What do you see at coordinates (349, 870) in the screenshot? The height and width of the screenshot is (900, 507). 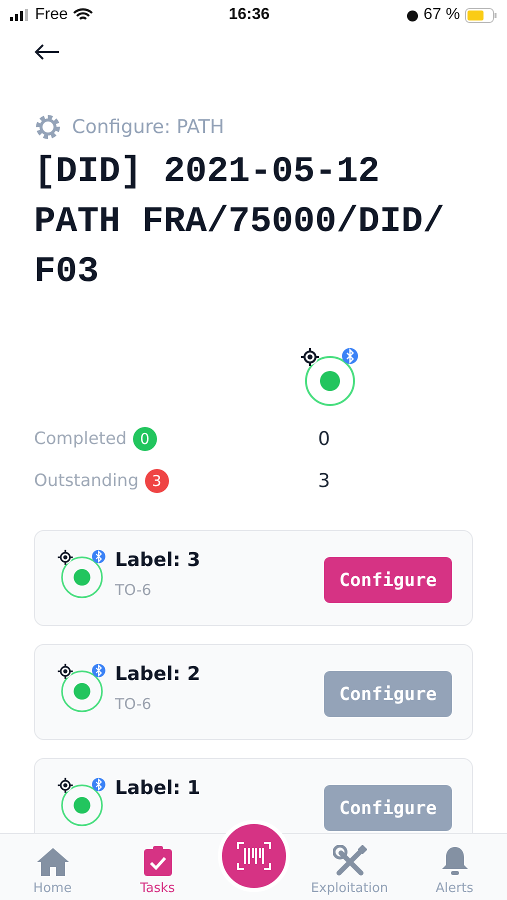 I see `tab-bar-item: Exploitation` at bounding box center [349, 870].